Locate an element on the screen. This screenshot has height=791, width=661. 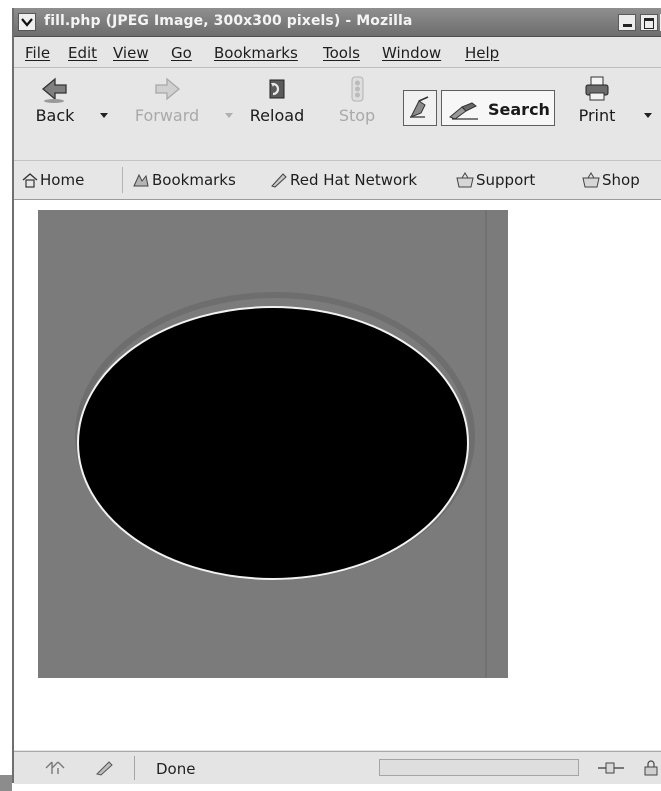
back-label: Back is located at coordinates (55, 115).